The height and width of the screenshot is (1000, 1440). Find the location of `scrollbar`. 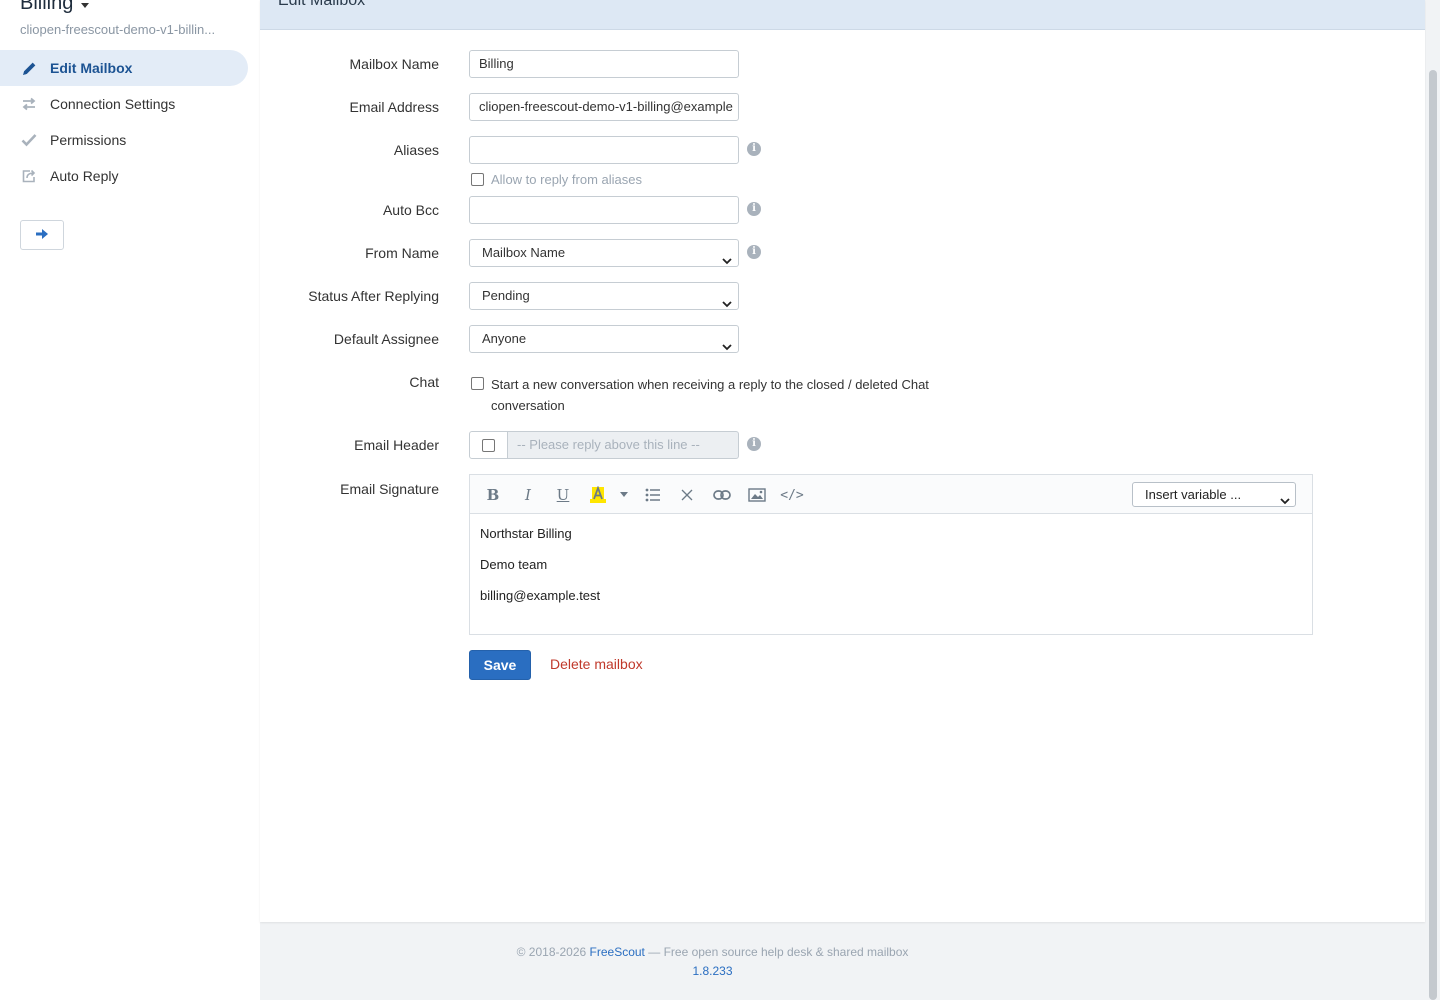

scrollbar is located at coordinates (1433, 500).